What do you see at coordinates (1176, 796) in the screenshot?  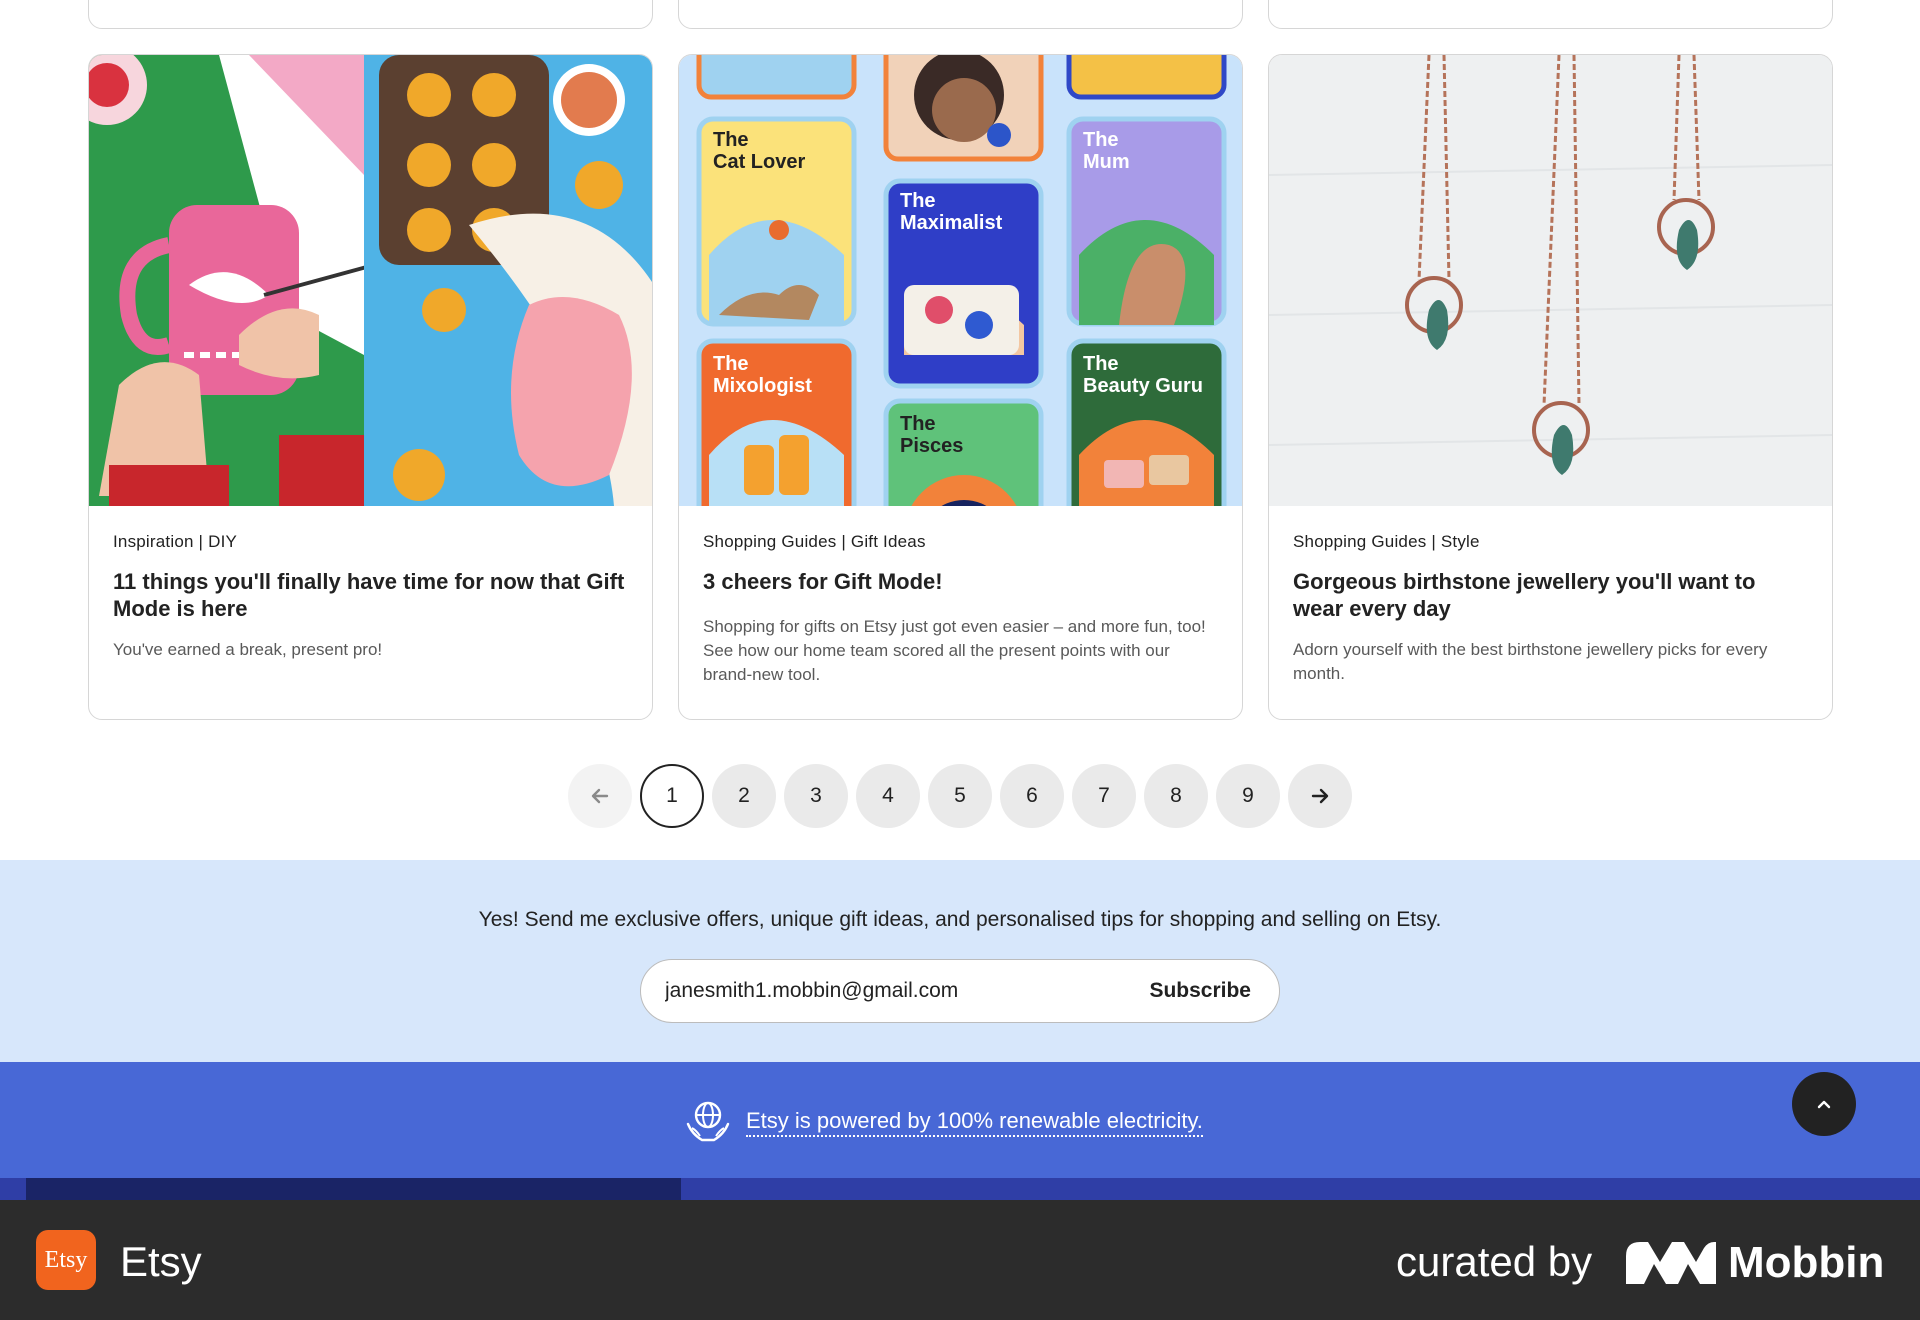 I see `page-button-8: 8` at bounding box center [1176, 796].